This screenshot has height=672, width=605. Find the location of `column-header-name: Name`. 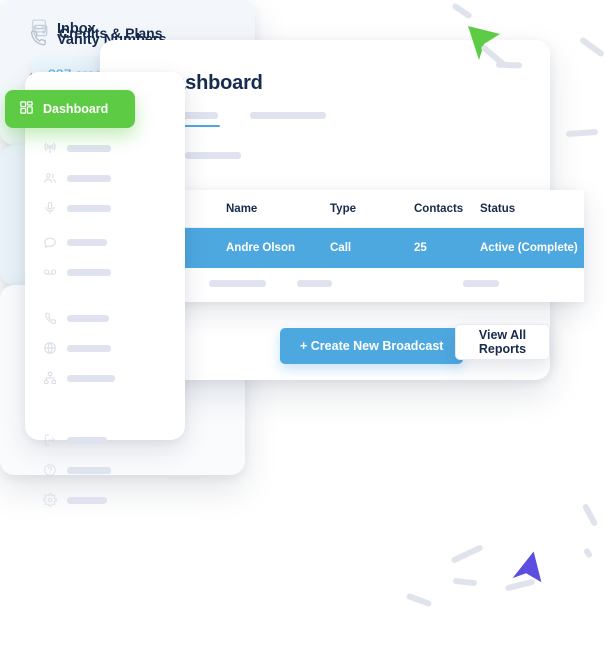

column-header-name: Name is located at coordinates (241, 209).